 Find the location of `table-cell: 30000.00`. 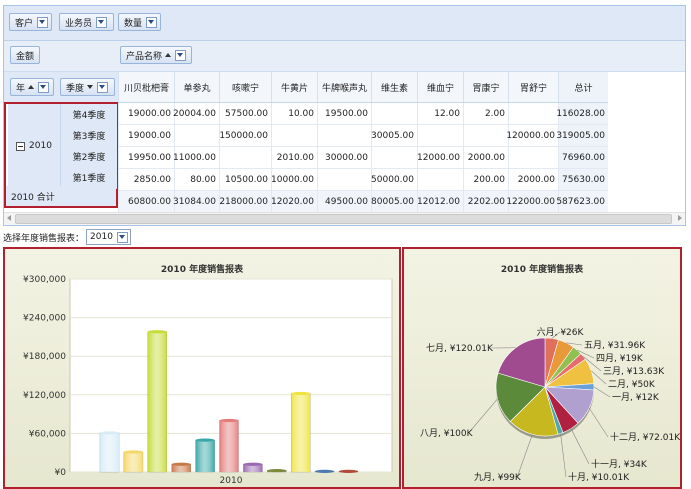

table-cell: 30000.00 is located at coordinates (344, 157).